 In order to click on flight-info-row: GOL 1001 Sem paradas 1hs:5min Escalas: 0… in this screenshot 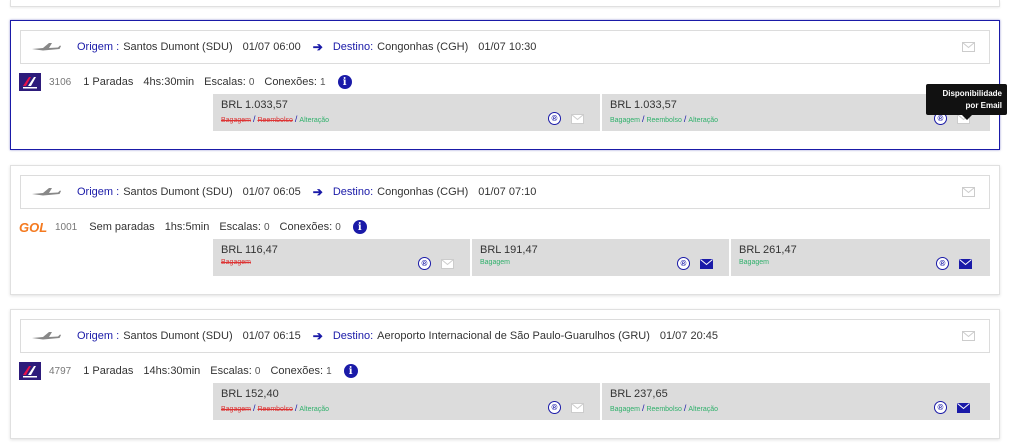, I will do `click(193, 227)`.